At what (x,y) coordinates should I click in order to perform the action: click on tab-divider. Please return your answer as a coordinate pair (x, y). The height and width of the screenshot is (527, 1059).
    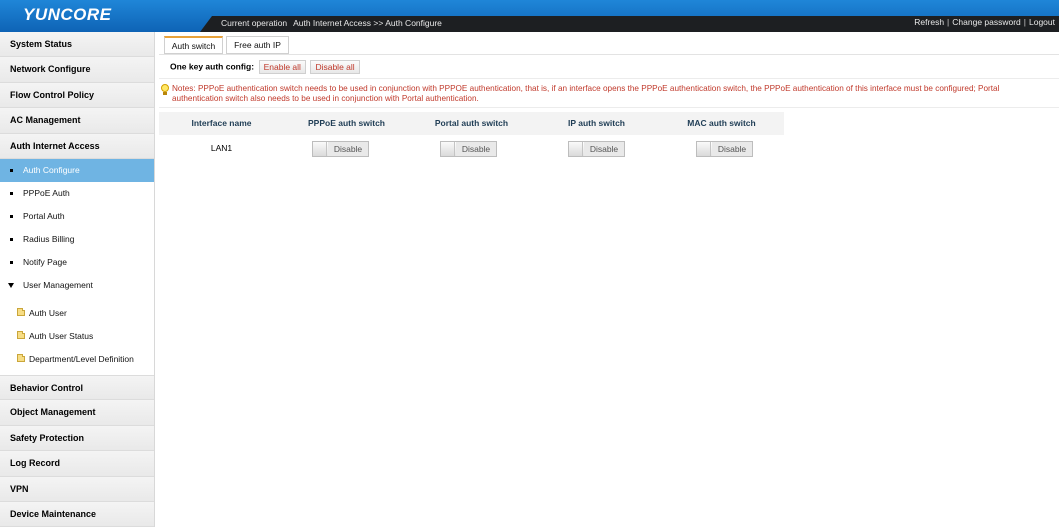
    Looking at the image, I should click on (609, 54).